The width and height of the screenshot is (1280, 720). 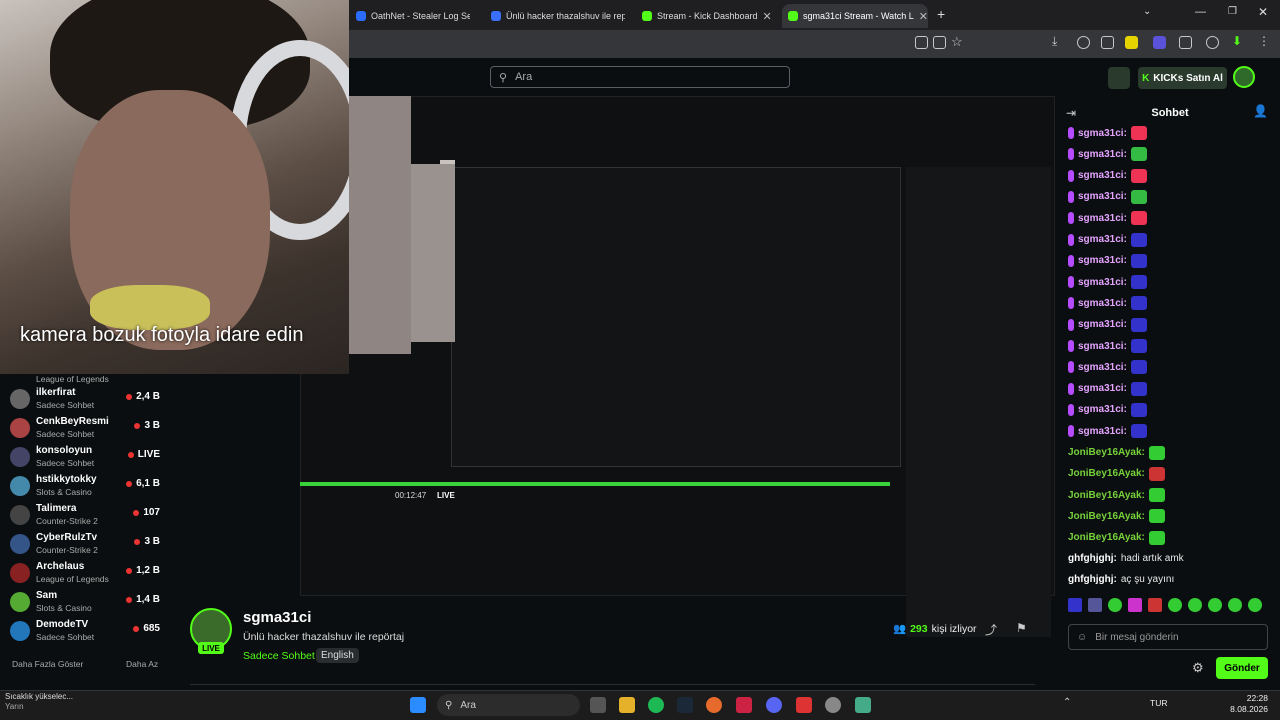 I want to click on user-avatar, so click(x=1244, y=77).